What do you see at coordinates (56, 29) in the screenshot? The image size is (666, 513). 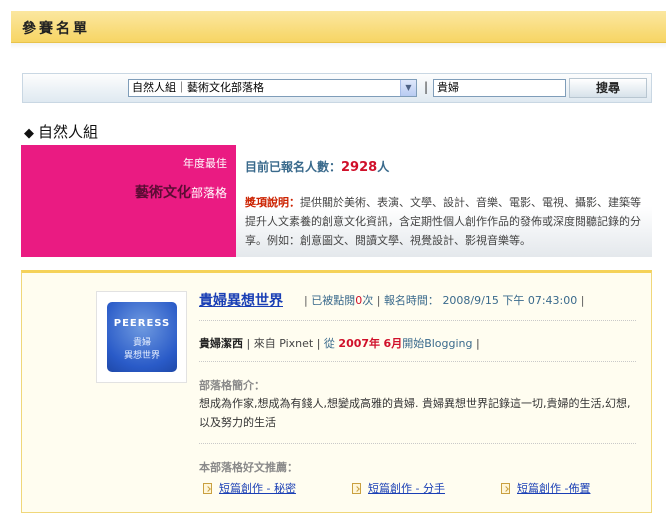 I see `page-title: 參賽名單` at bounding box center [56, 29].